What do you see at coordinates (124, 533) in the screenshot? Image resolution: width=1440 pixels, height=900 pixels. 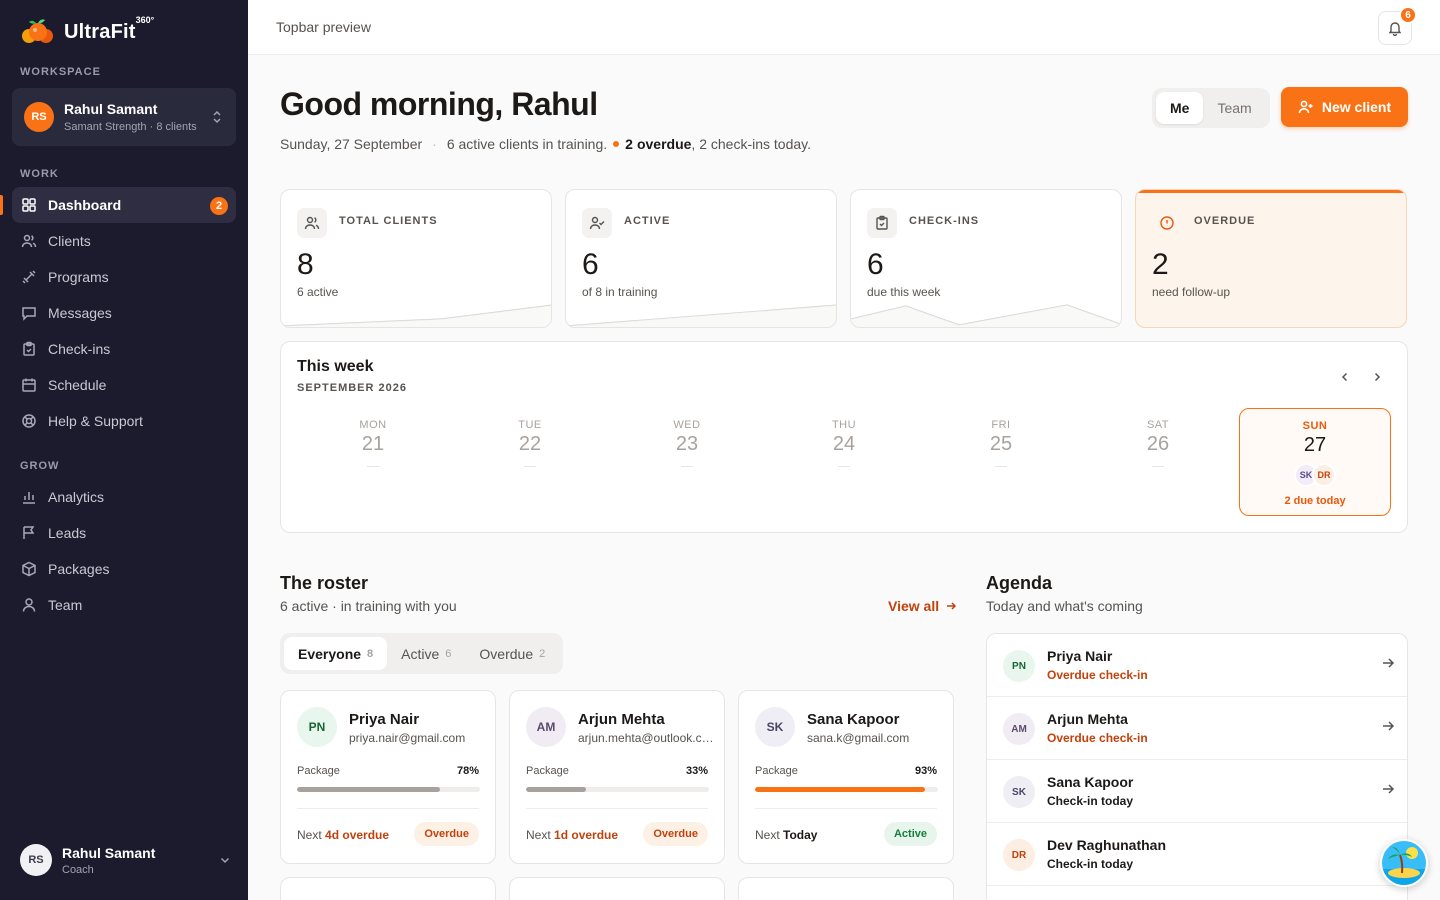 I see `sidebar-item-leads: Leads` at bounding box center [124, 533].